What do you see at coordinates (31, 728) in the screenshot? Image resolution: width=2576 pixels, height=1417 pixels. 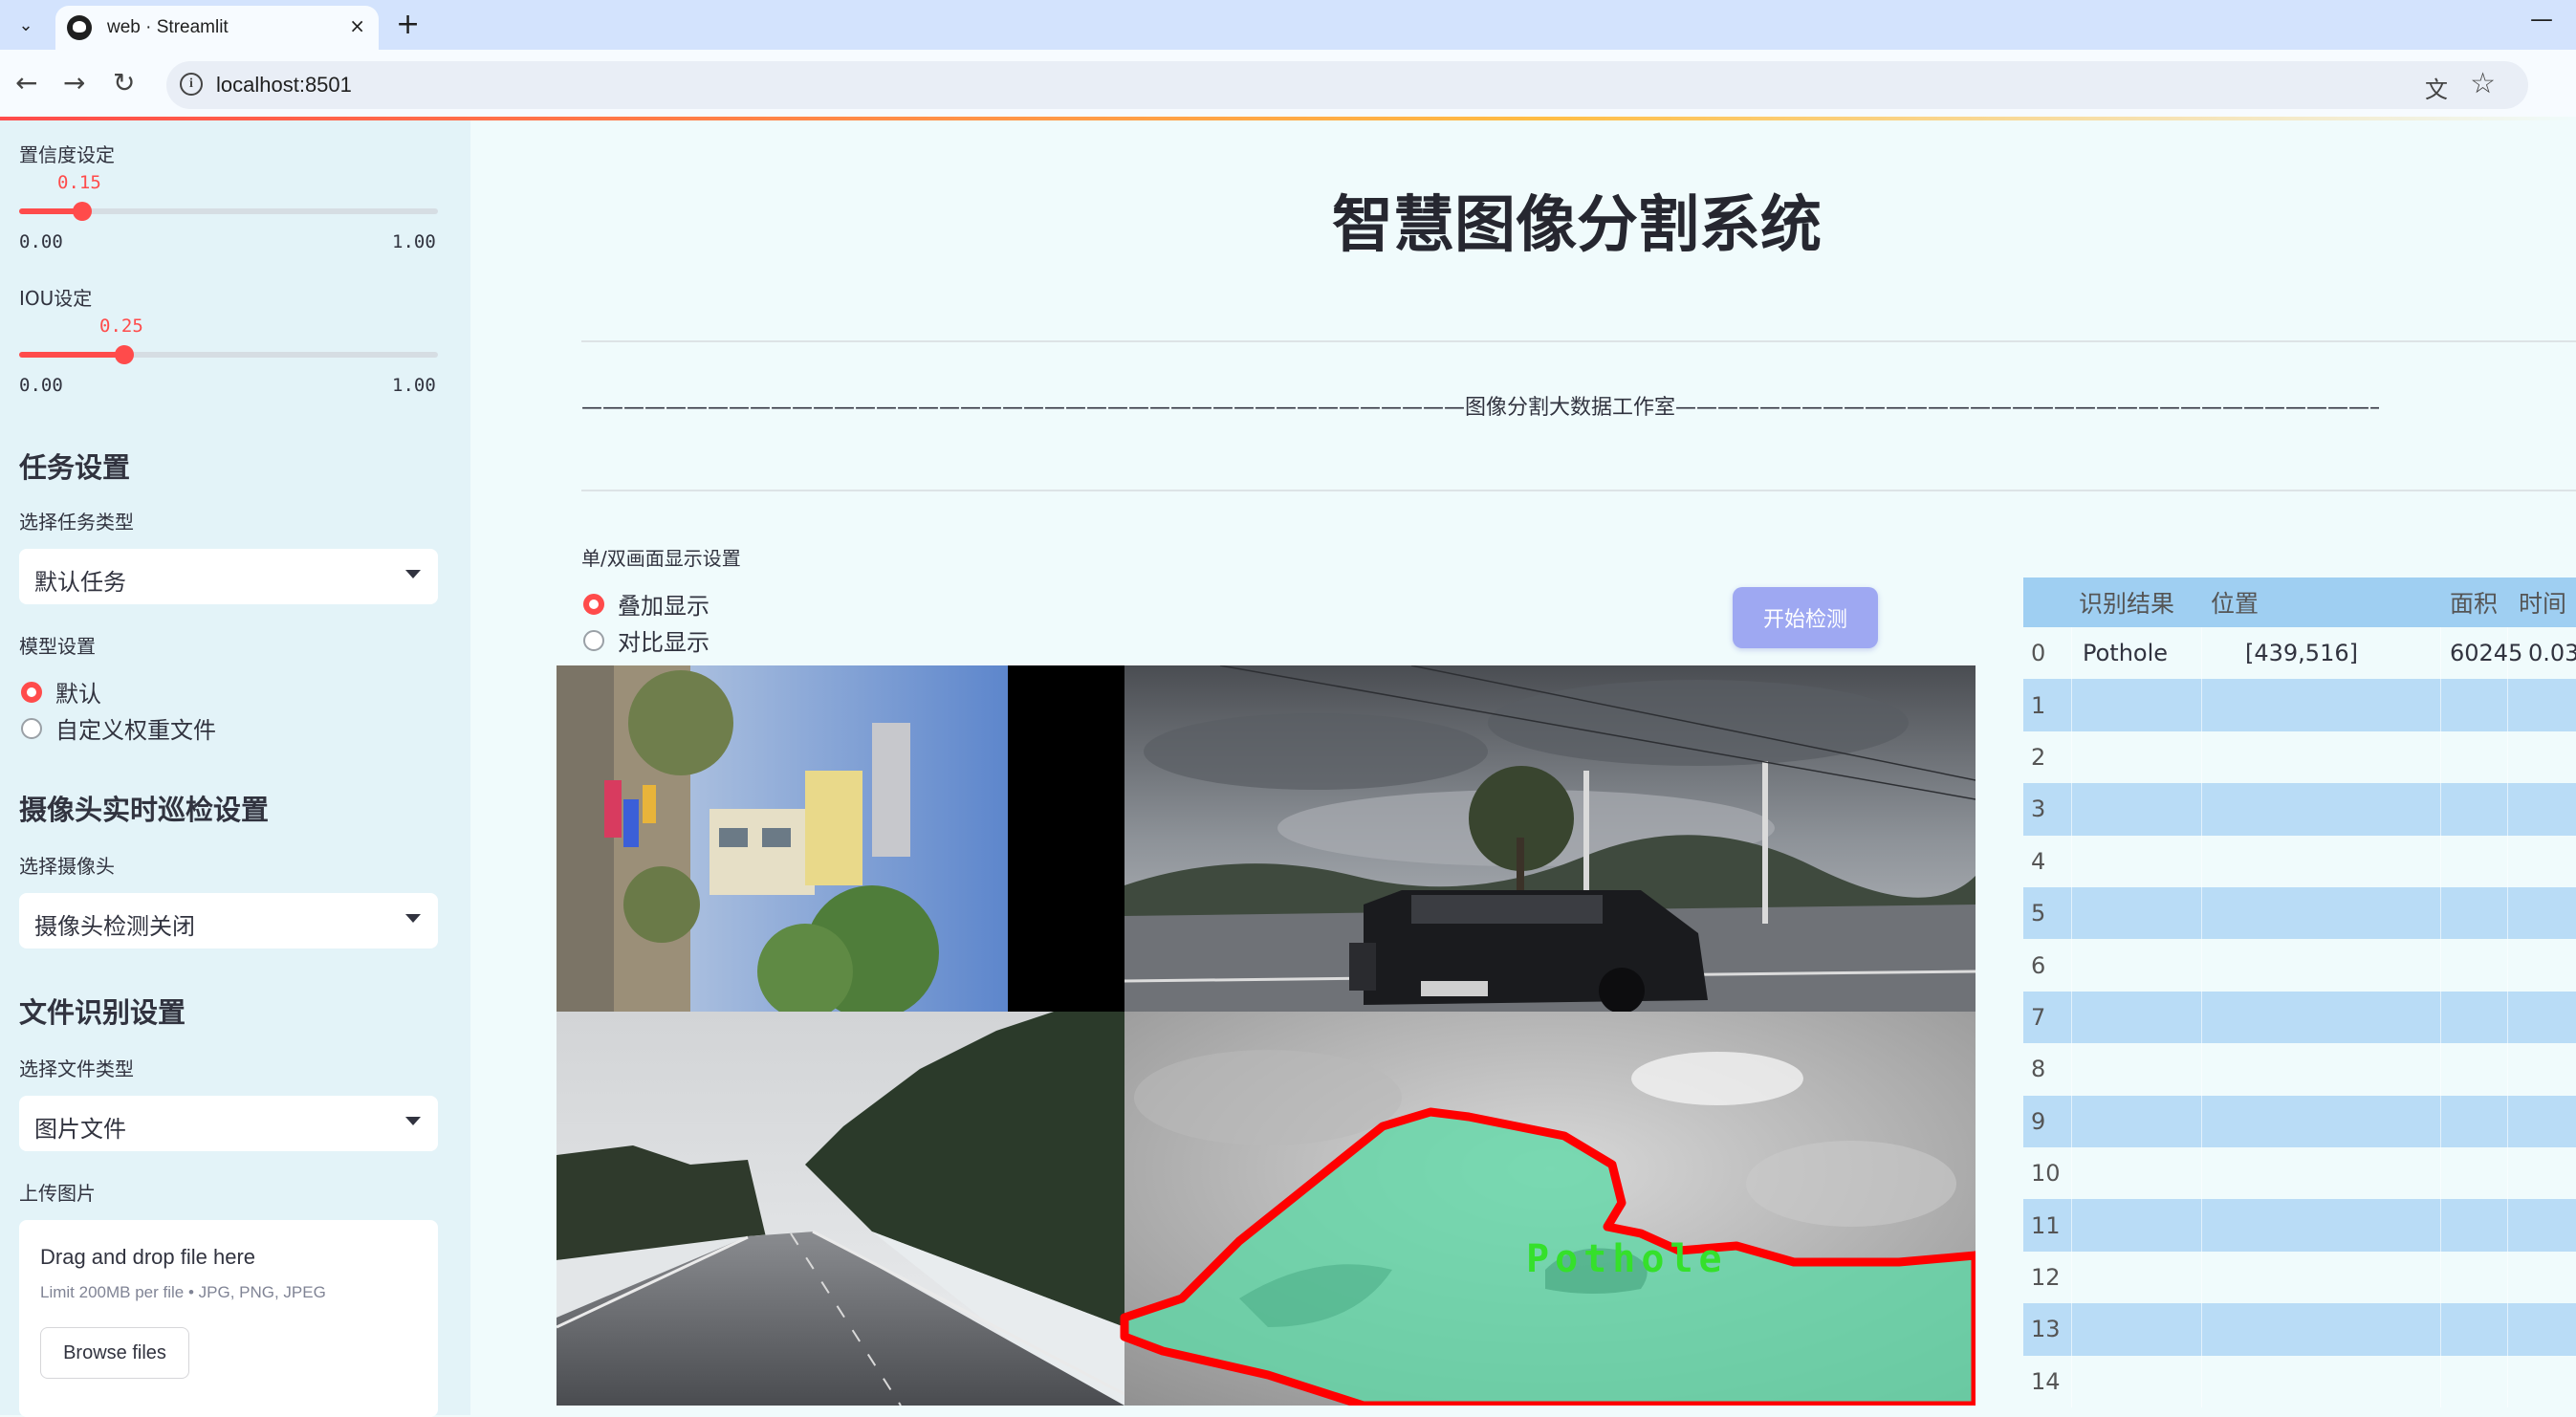 I see `radio-unselected-icon` at bounding box center [31, 728].